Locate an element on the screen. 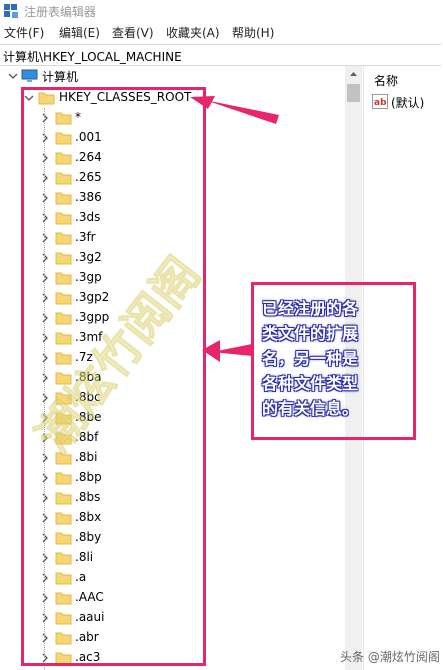  value-name: (默认) is located at coordinates (408, 103).